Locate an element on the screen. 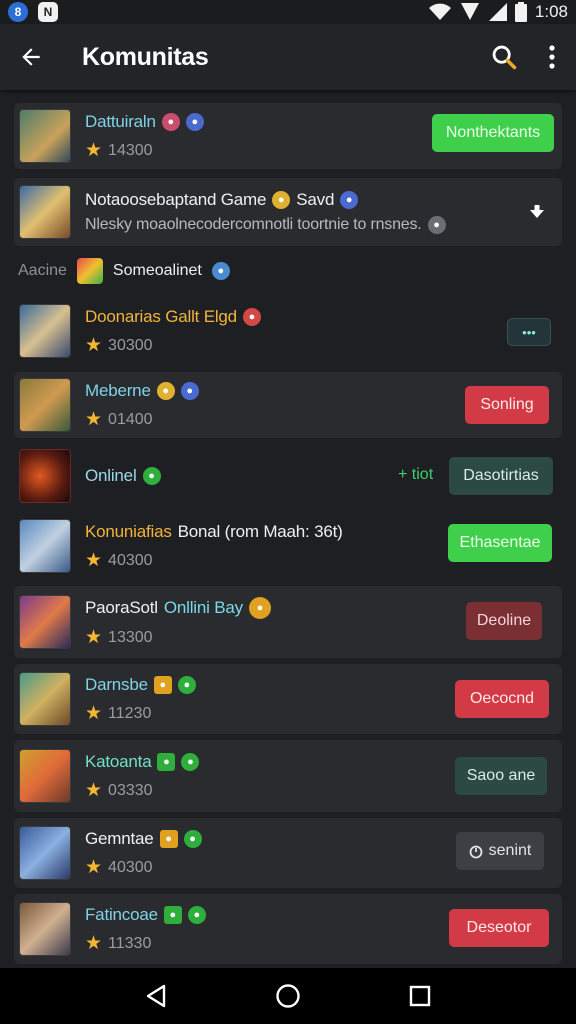 This screenshot has width=576, height=1024. section-avatar is located at coordinates (89, 271).